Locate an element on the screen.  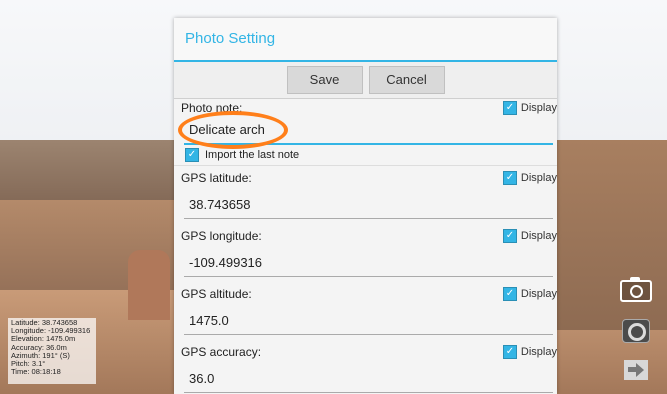
gps-longitude-section: GPS longitude: ✓ Display -109.499316 is located at coordinates (365, 248).